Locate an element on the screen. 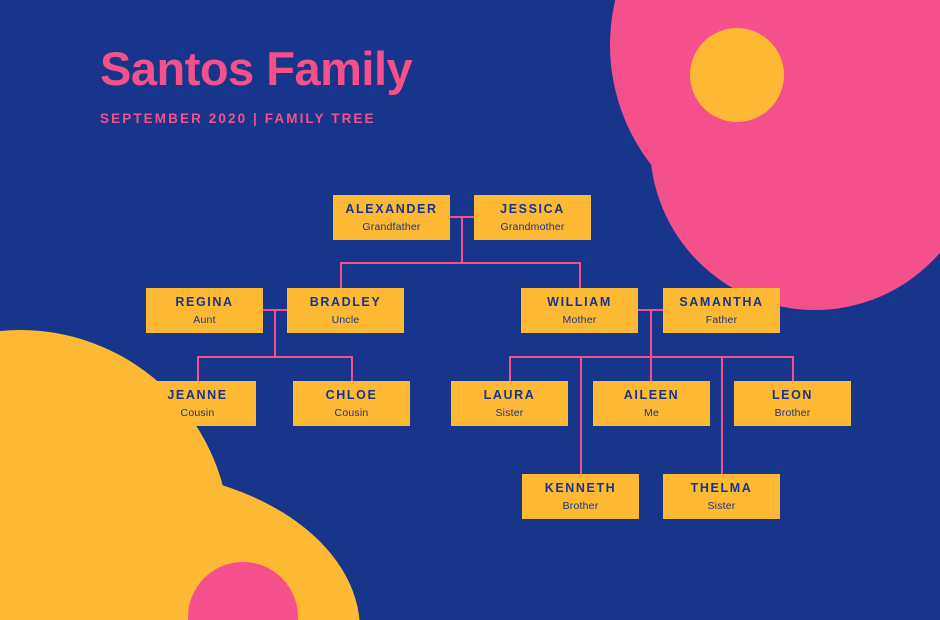  person-card-samantha: SAMANTHA Father is located at coordinates (721, 310).